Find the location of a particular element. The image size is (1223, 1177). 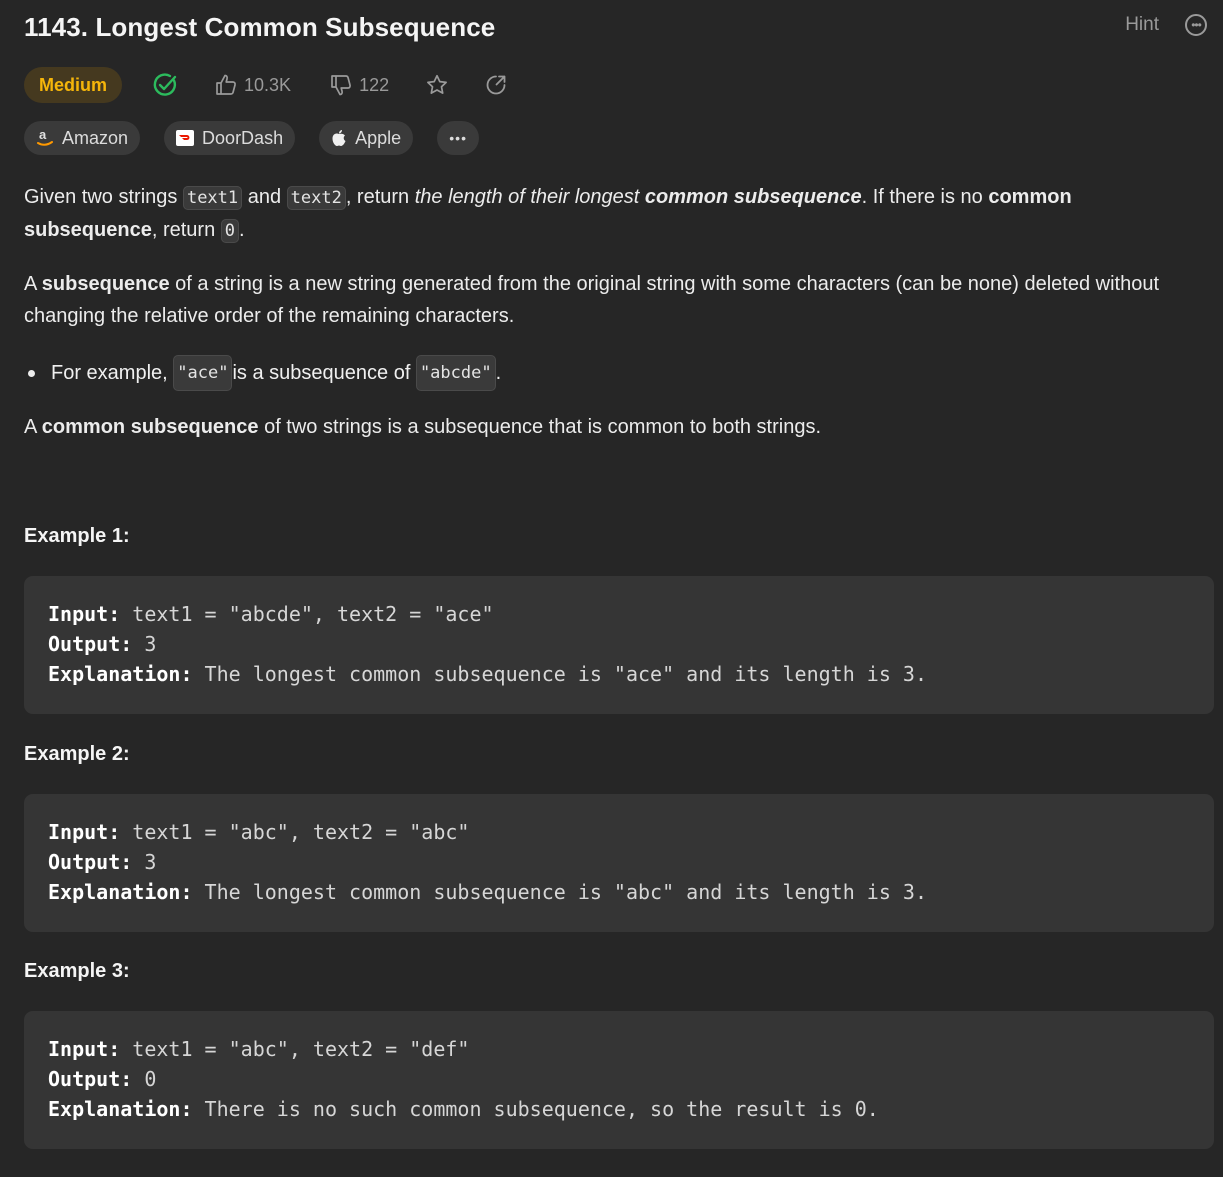

stats-row: Medium 10.3K 122 is located at coordinates (266, 85).